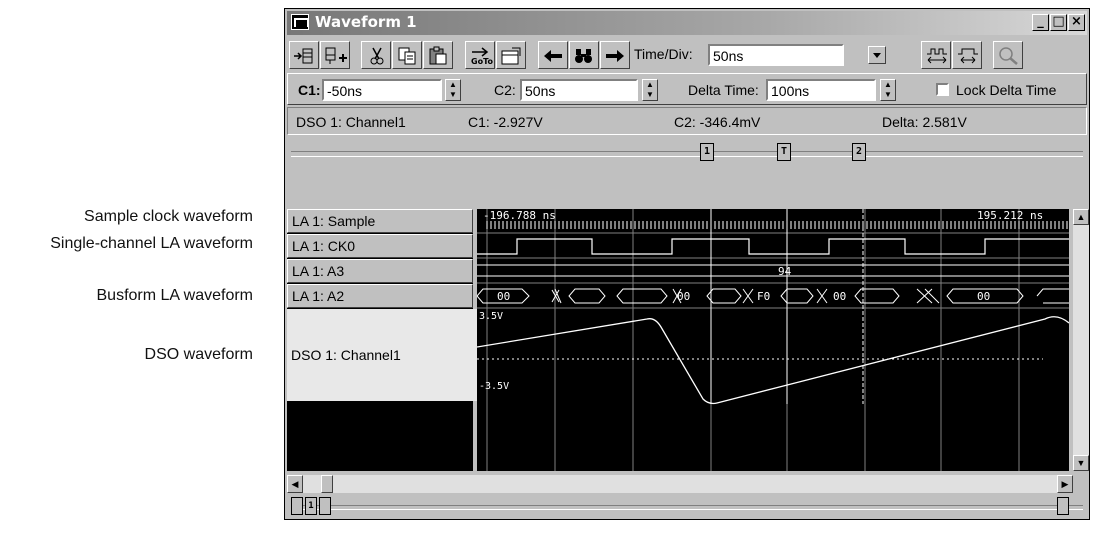 Image resolution: width=1103 pixels, height=533 pixels. I want to click on magnify-button, so click(1008, 55).